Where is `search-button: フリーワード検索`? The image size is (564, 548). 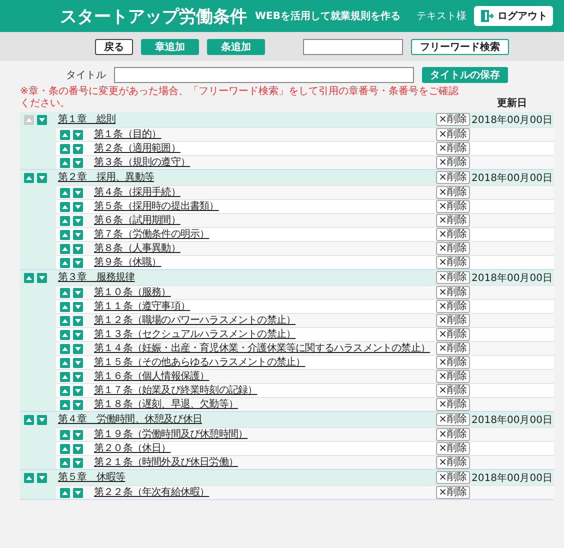
search-button: フリーワード検索 is located at coordinates (460, 46).